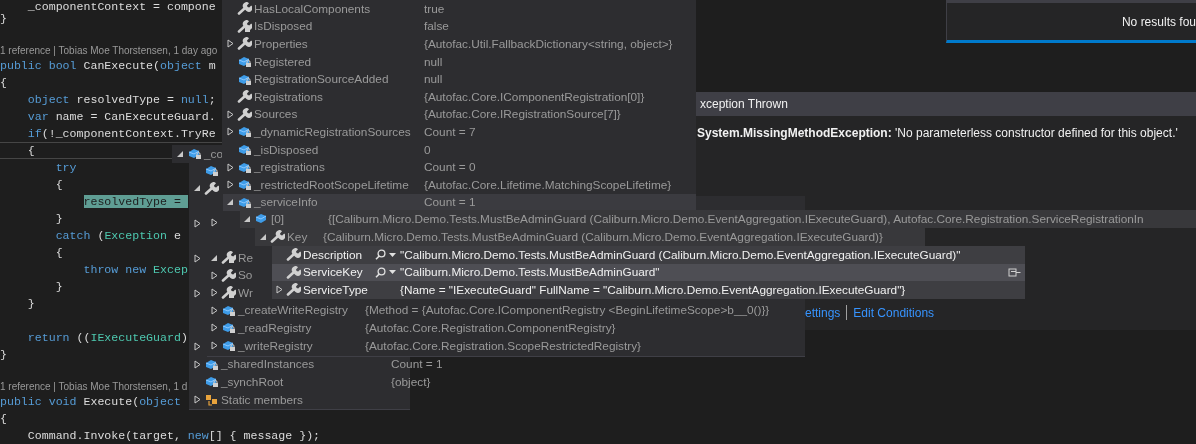 This screenshot has width=1196, height=444. I want to click on code-line: object resolvedType = null;, so click(121, 99).